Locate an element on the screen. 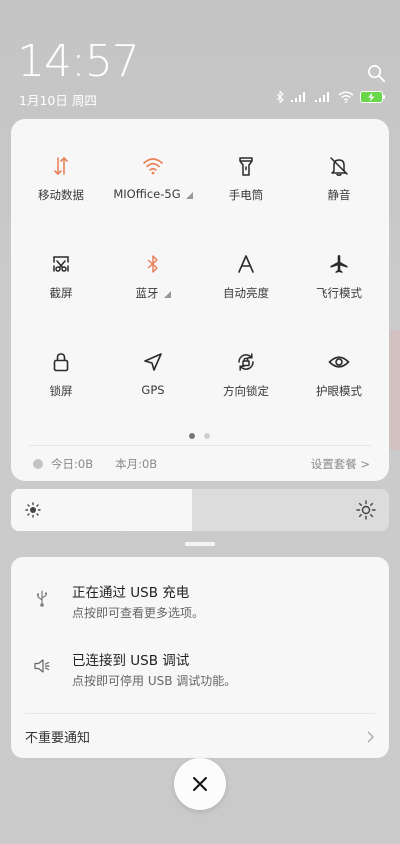 The image size is (400, 844). debug-icon is located at coordinates (42, 666).